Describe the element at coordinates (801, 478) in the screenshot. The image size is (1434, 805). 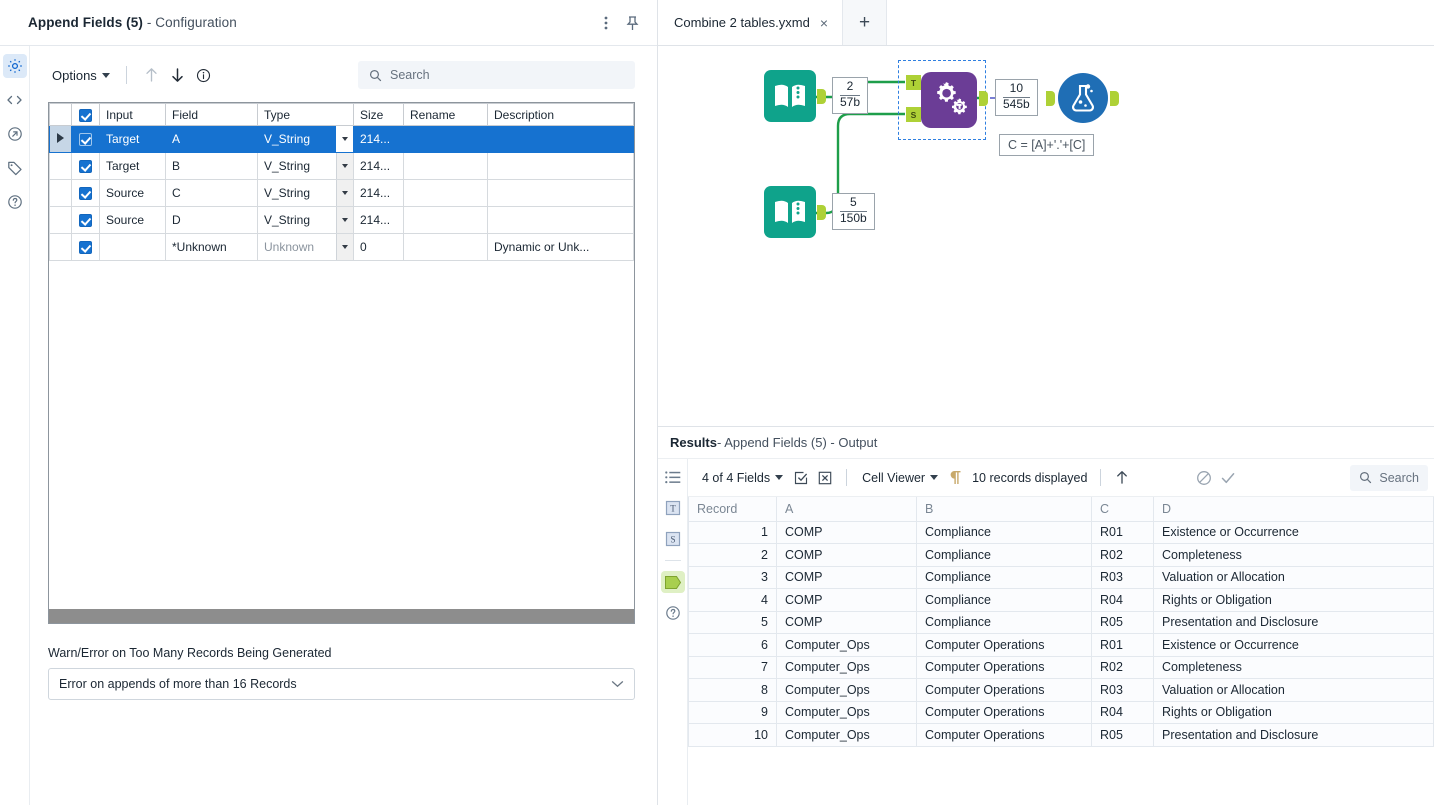
I see `select-all-fields-button` at that location.